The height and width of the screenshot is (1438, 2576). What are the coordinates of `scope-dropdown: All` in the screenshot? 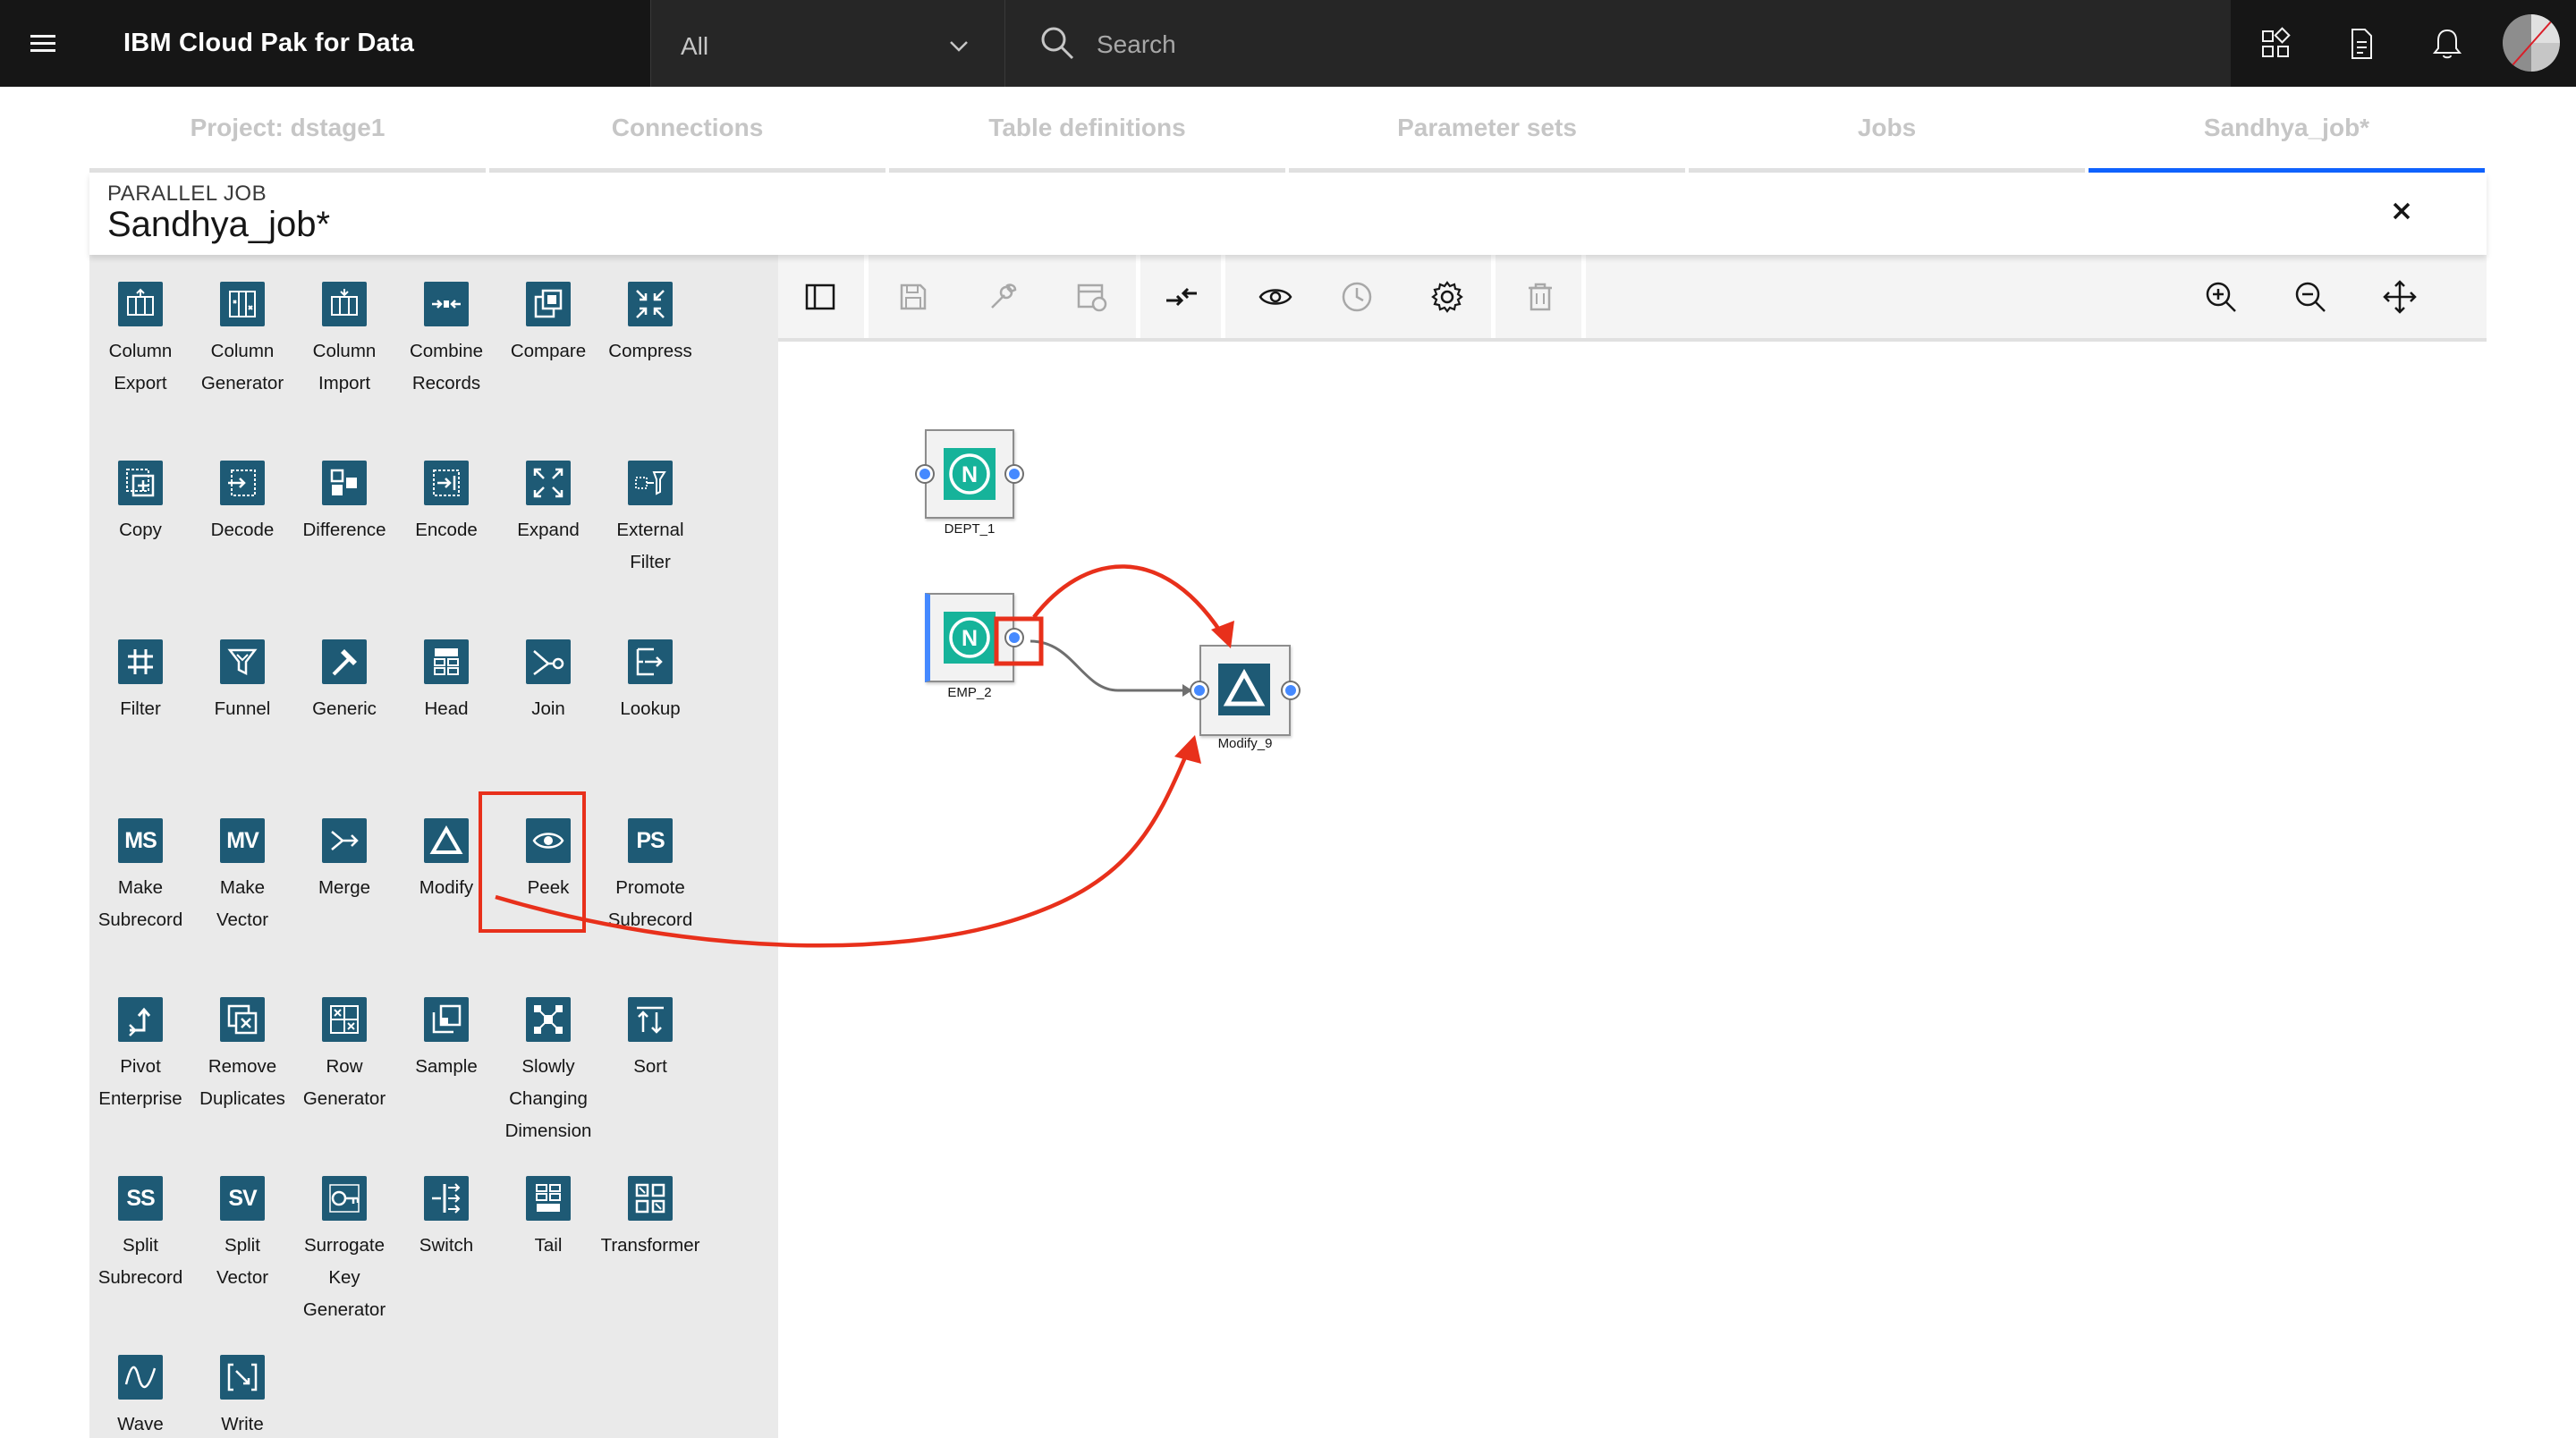 It's located at (827, 43).